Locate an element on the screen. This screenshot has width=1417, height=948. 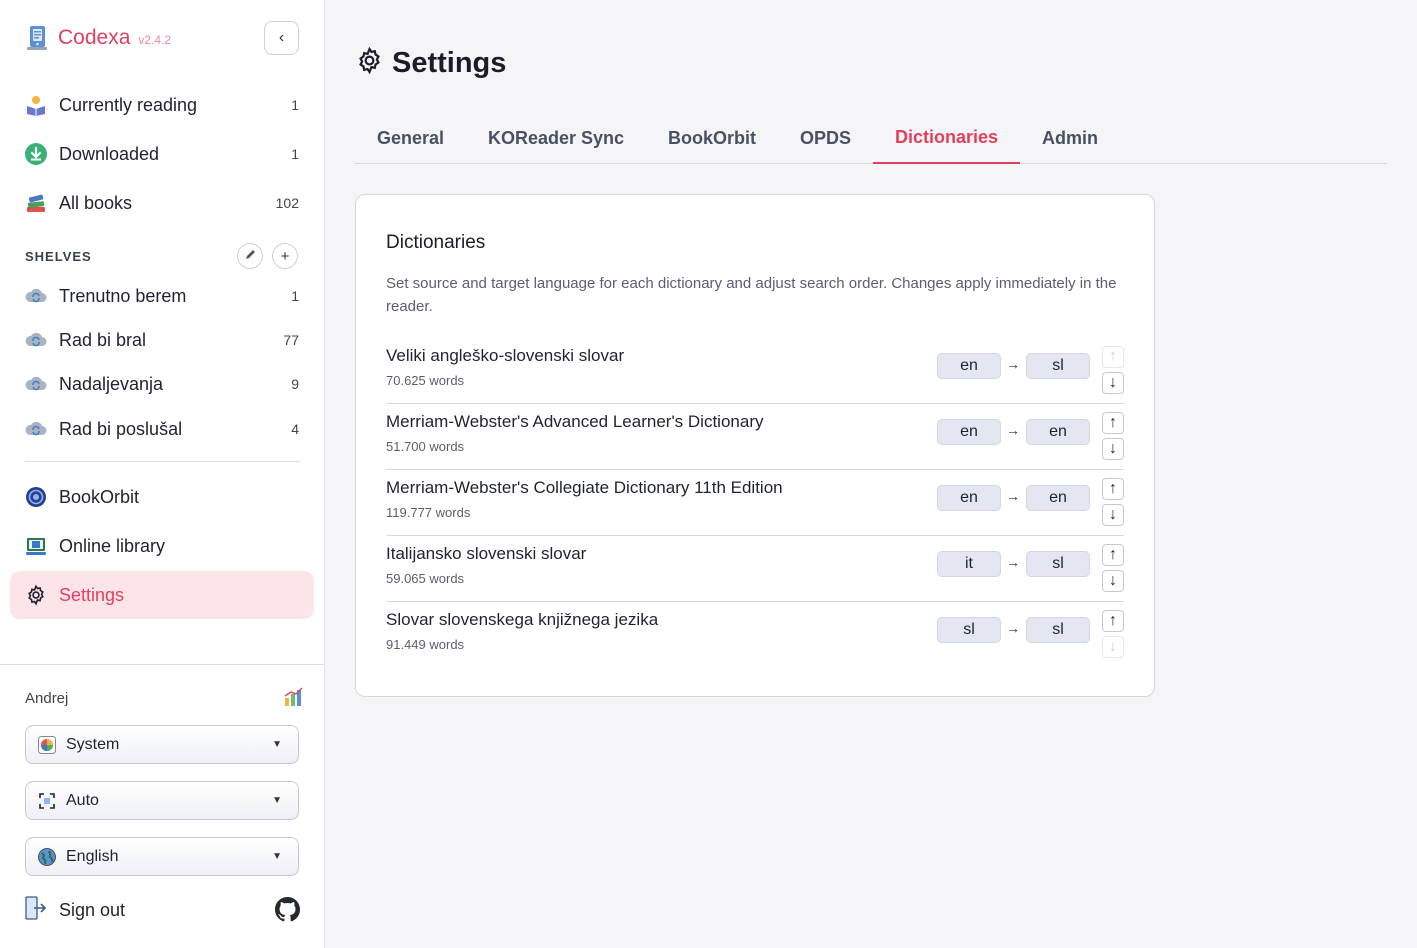
select-value: Auto is located at coordinates (82, 800).